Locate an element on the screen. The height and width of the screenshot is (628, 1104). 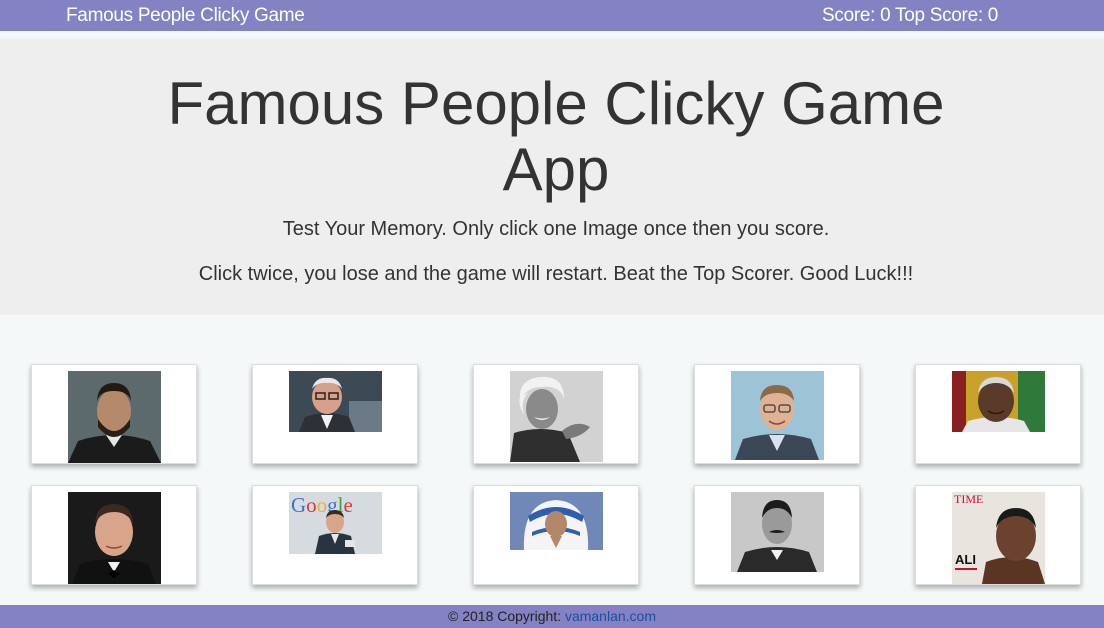
footer: © 2018 Copyright: vamanlan.com is located at coordinates (552, 616).